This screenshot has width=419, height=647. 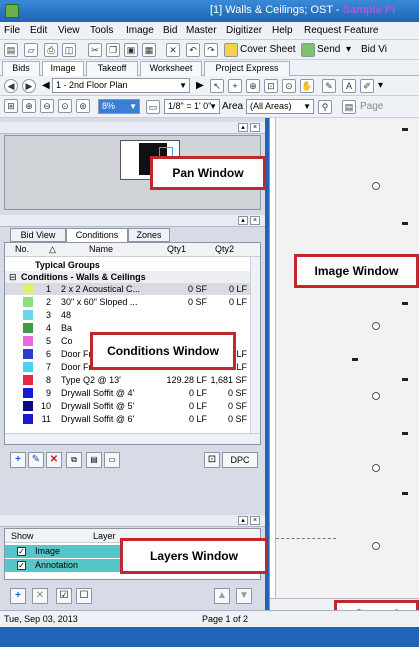 I want to click on select-arrow-icon: ↖, so click(x=217, y=86).